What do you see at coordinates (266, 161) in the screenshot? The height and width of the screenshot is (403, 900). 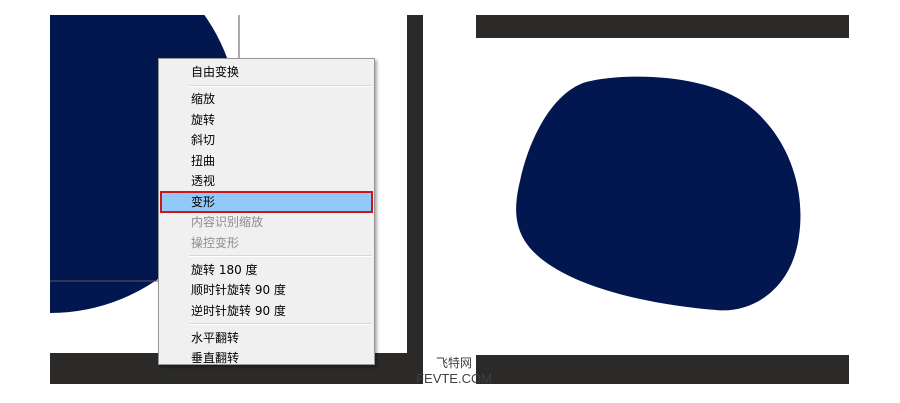 I see `menu-item: 扭曲` at bounding box center [266, 161].